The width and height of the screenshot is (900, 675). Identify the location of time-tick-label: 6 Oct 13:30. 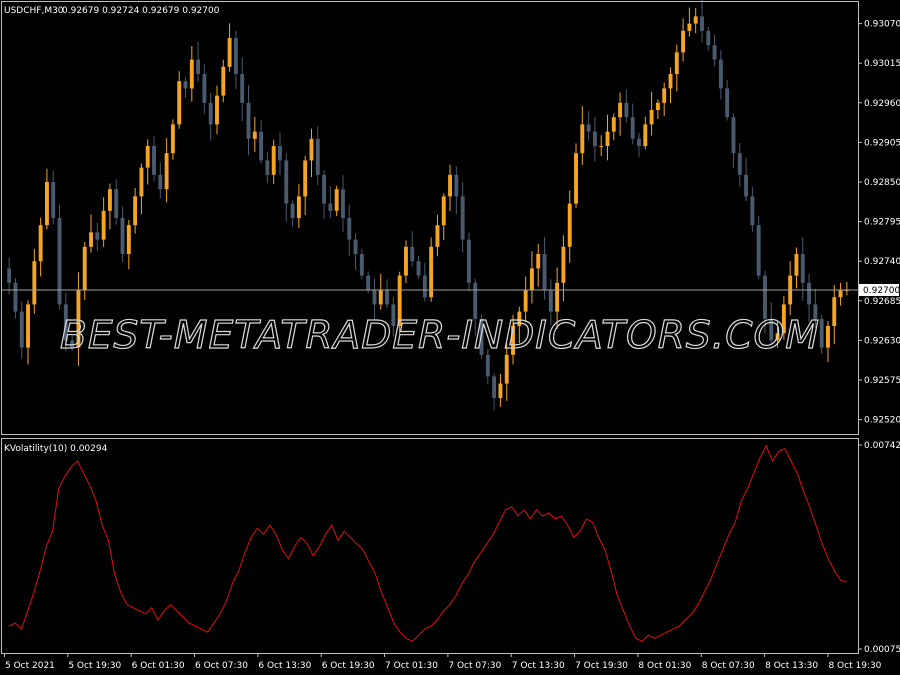
(284, 666).